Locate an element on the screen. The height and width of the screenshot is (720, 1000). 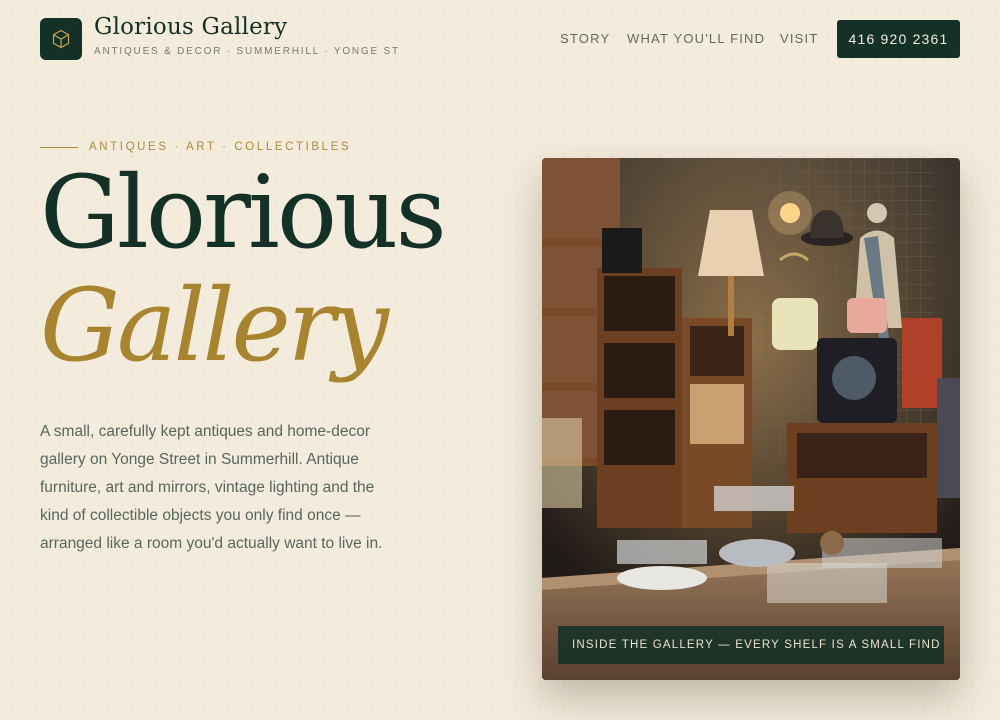
brand-tagline: ANTIQUES & DECOR · SUMMERHILL · YONGE ST is located at coordinates (247, 51).